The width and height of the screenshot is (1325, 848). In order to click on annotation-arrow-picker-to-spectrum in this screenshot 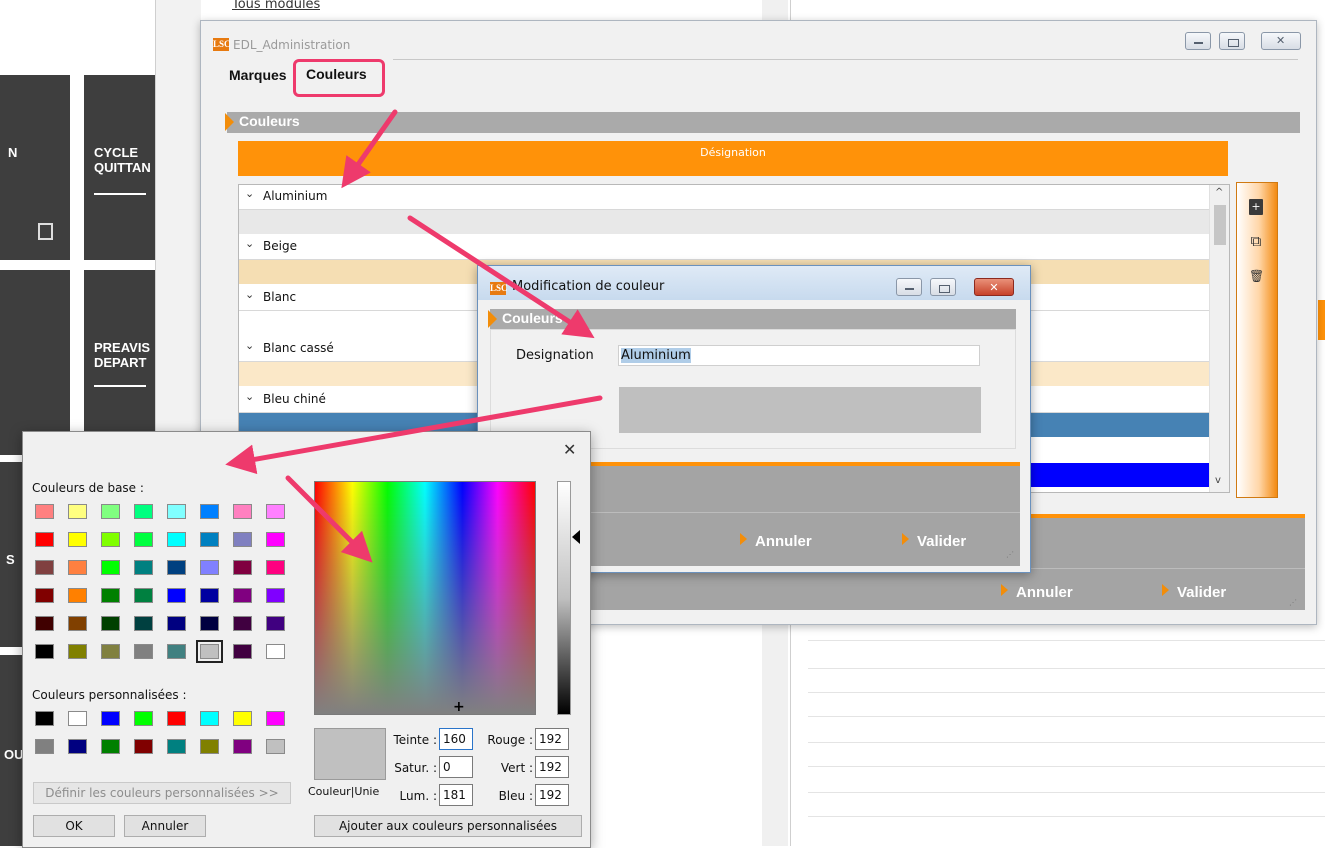, I will do `click(329, 519)`.